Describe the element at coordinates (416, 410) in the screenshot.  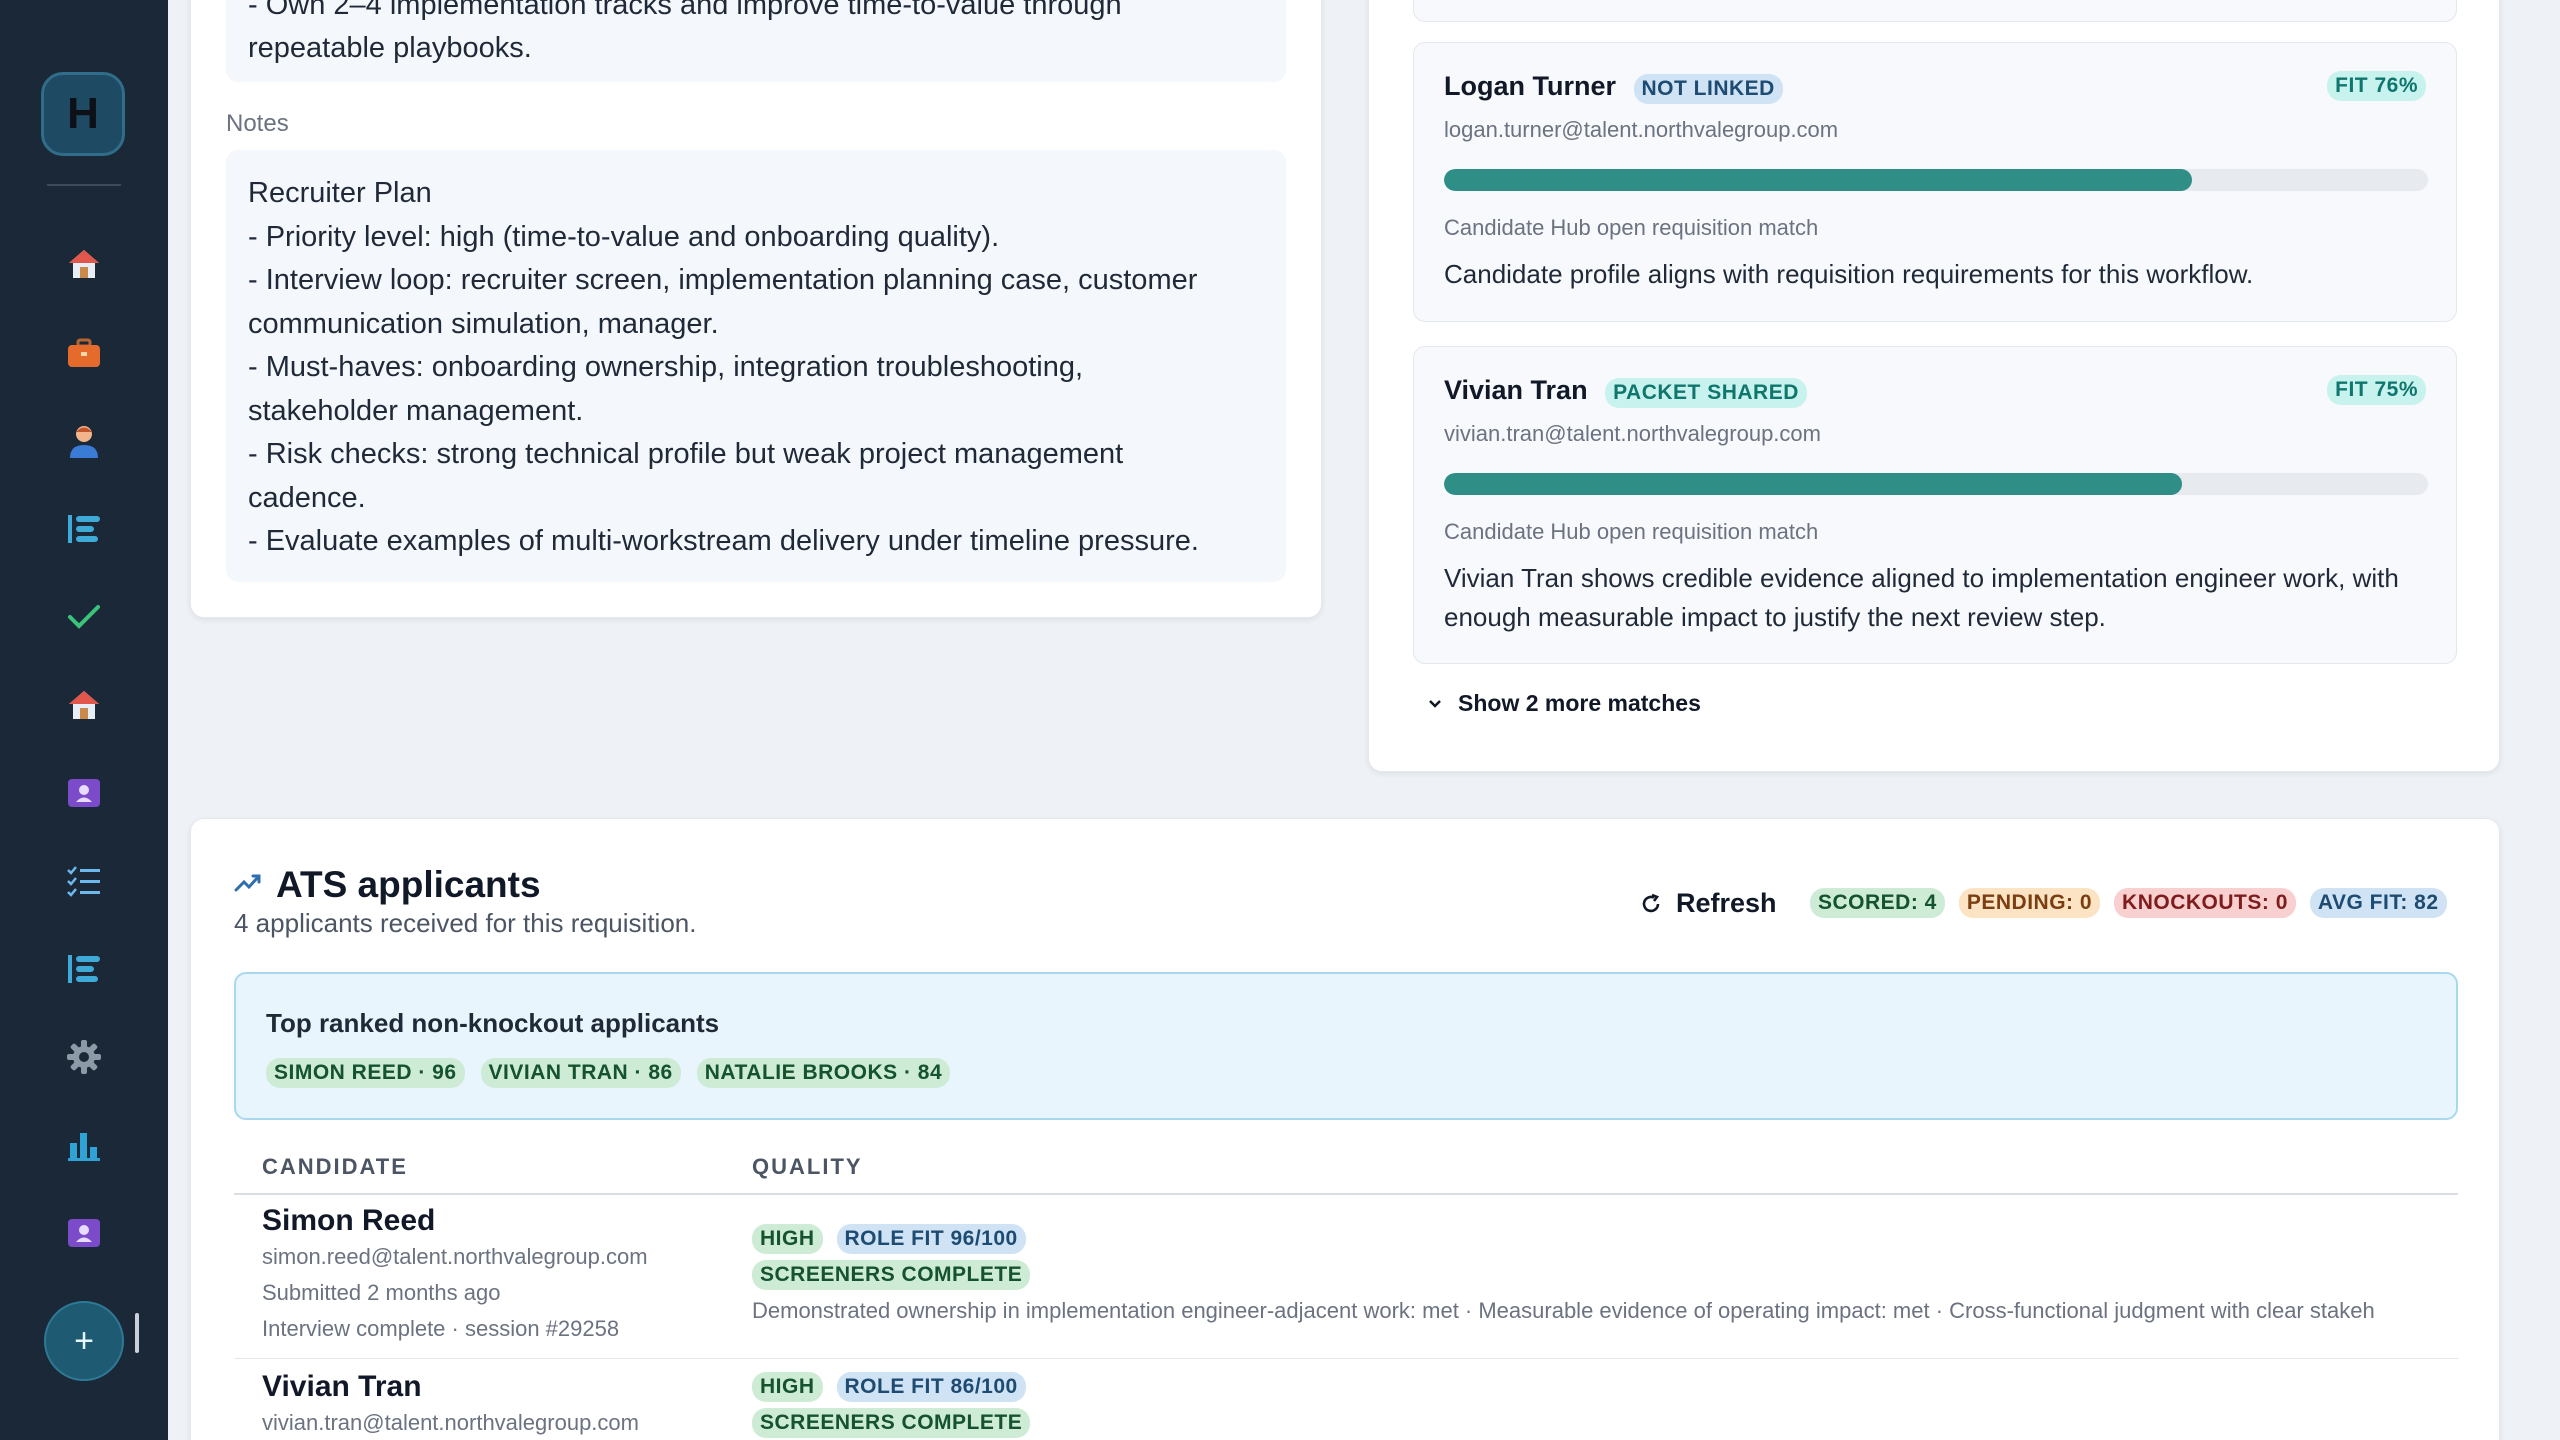
I see `notes-line: stakeholder management.` at that location.